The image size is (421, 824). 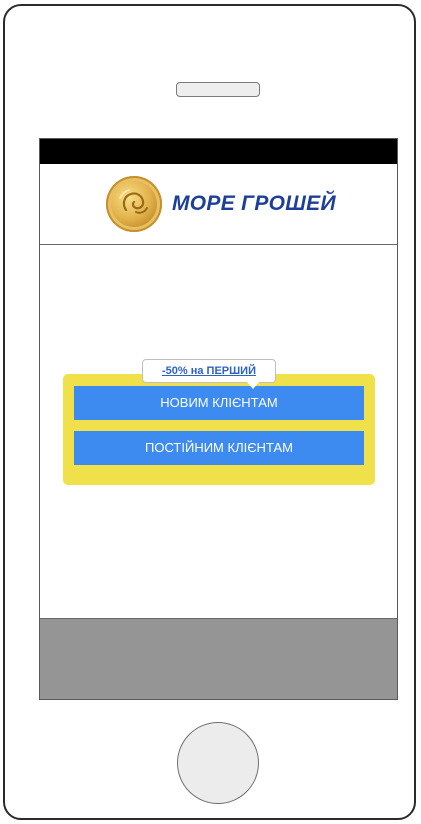 What do you see at coordinates (218, 151) in the screenshot?
I see `status-bar` at bounding box center [218, 151].